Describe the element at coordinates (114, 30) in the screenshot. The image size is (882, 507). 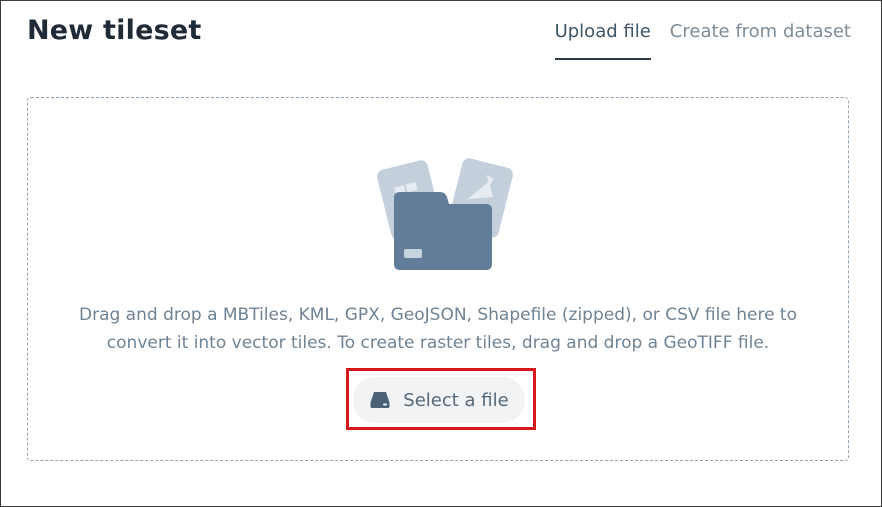
I see `page-title: New tileset` at that location.